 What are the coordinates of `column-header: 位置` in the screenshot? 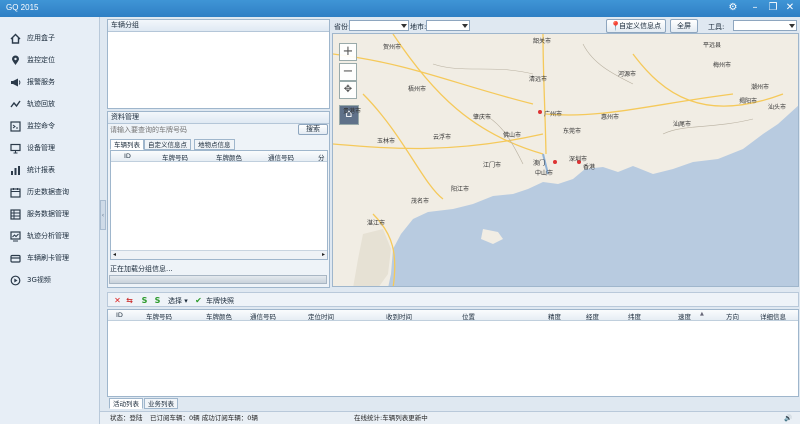 It's located at (468, 316).